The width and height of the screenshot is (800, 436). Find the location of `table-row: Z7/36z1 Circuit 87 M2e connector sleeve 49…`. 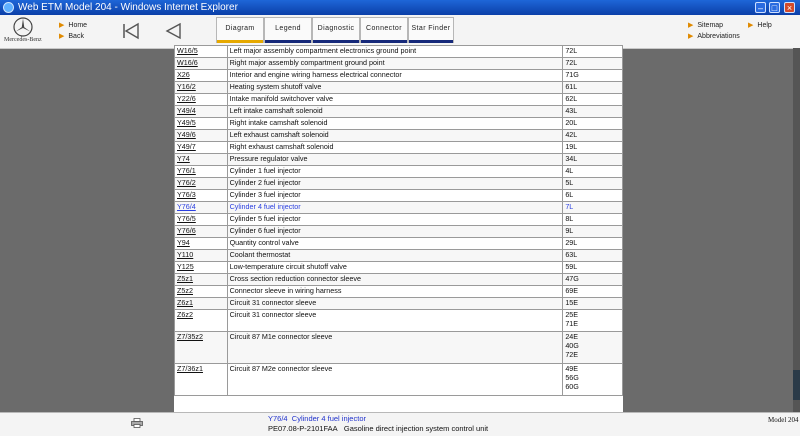

table-row: Z7/36z1 Circuit 87 M2e connector sleeve 49… is located at coordinates (398, 379).